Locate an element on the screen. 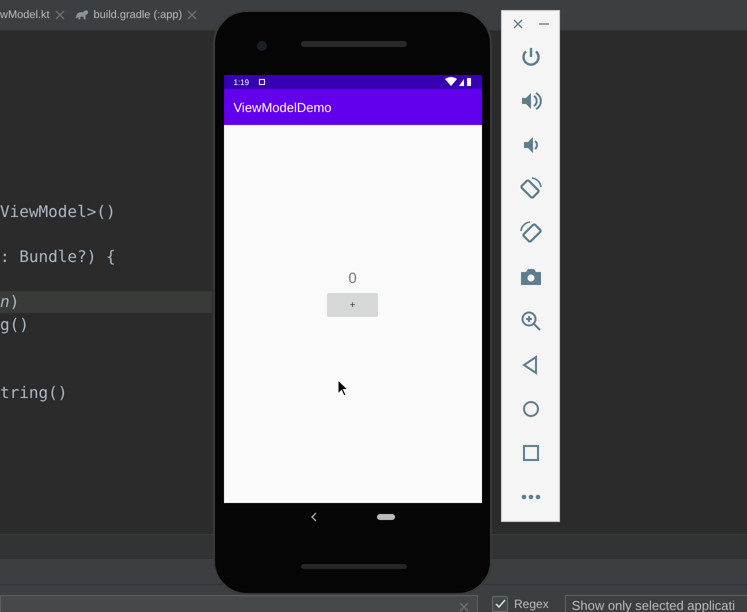 This screenshot has width=747, height=612. code-line: ViewModel>() is located at coordinates (58, 211).